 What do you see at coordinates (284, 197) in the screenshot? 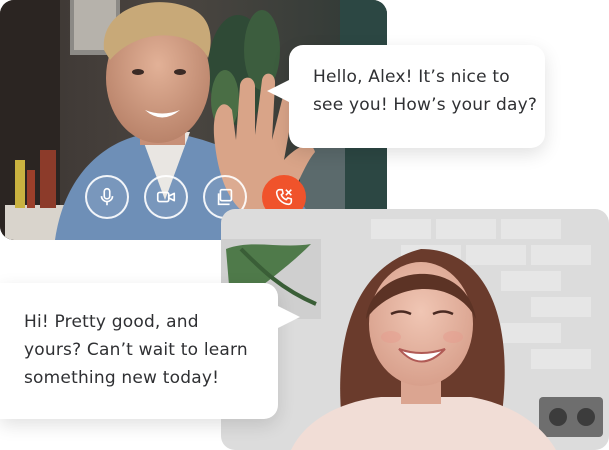
I see `phone-hangup-icon` at bounding box center [284, 197].